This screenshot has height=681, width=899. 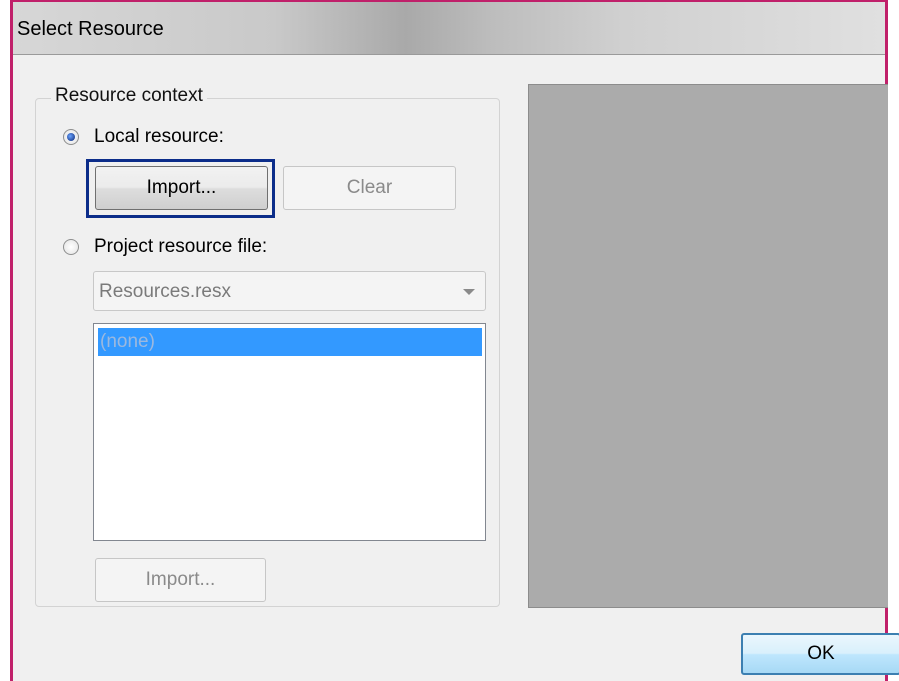 What do you see at coordinates (369, 188) in the screenshot?
I see `clear-button: Clear` at bounding box center [369, 188].